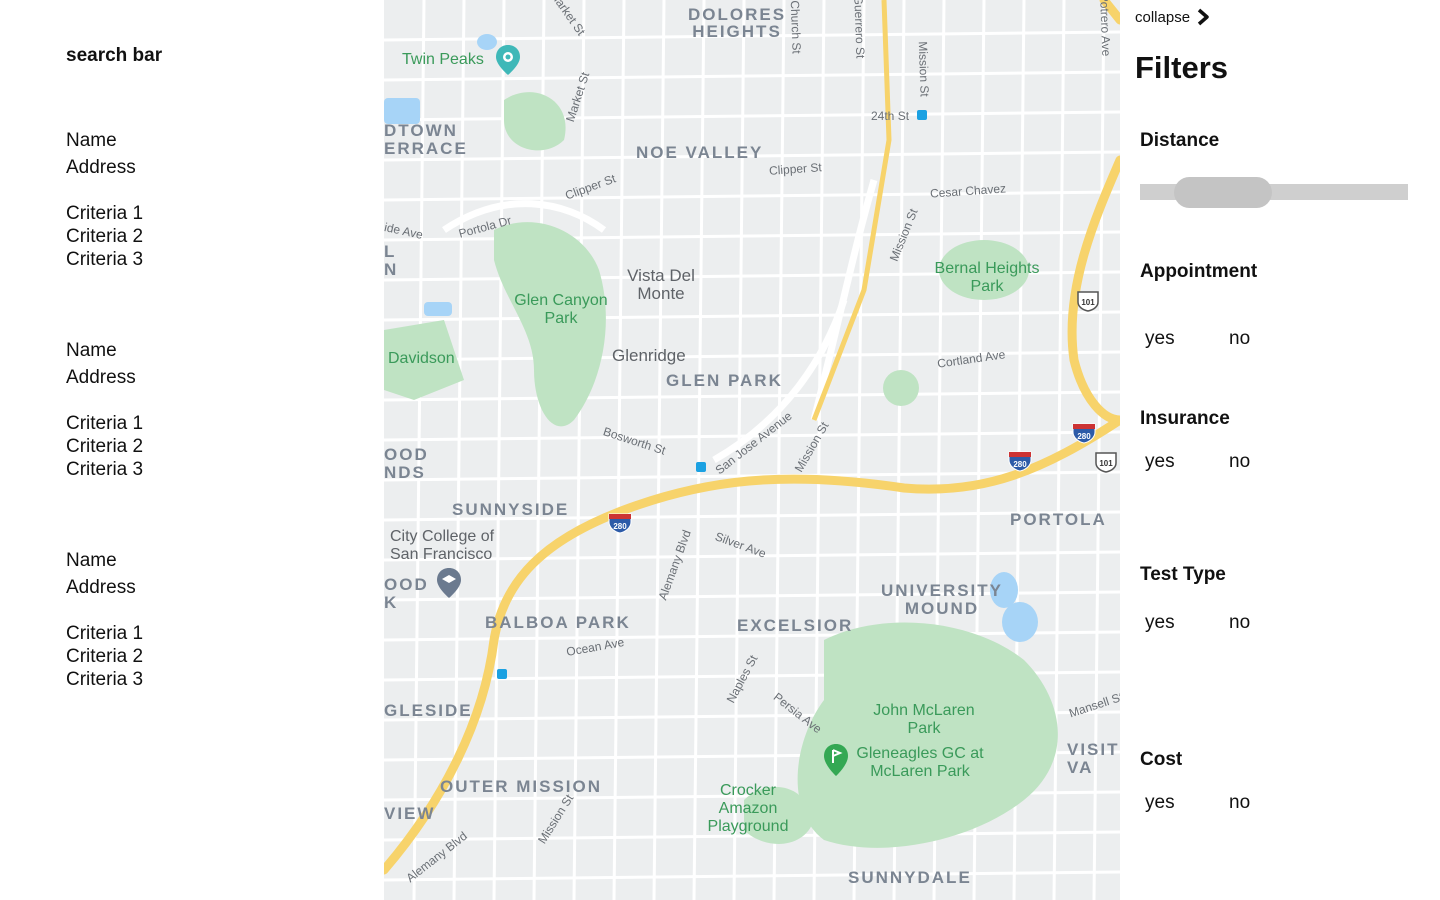  What do you see at coordinates (1185, 418) in the screenshot?
I see `insurance-heading: Insurance` at bounding box center [1185, 418].